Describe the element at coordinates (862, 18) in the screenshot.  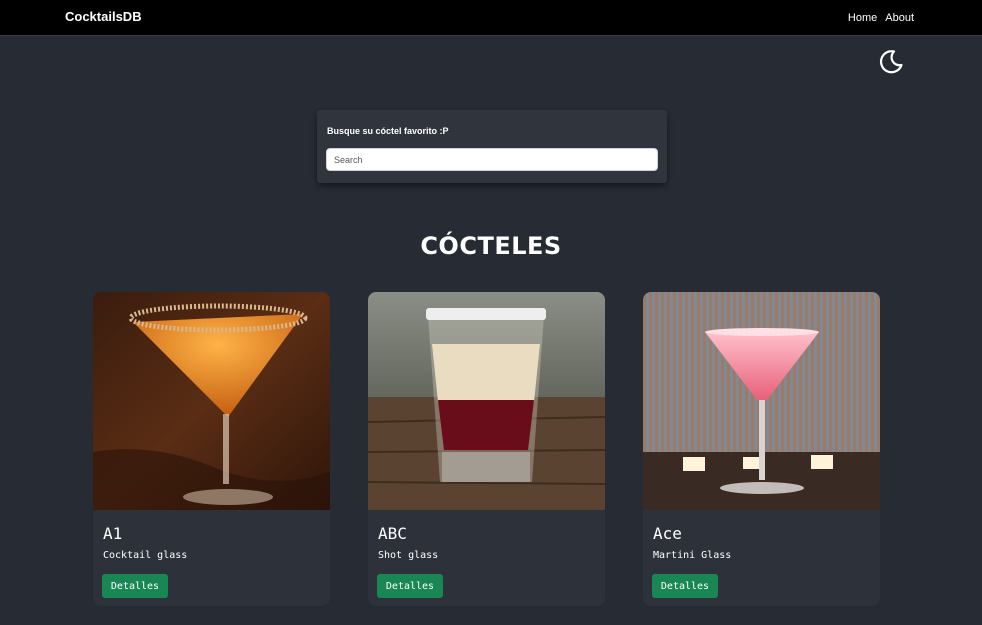
I see `nav-link-home: Home` at that location.